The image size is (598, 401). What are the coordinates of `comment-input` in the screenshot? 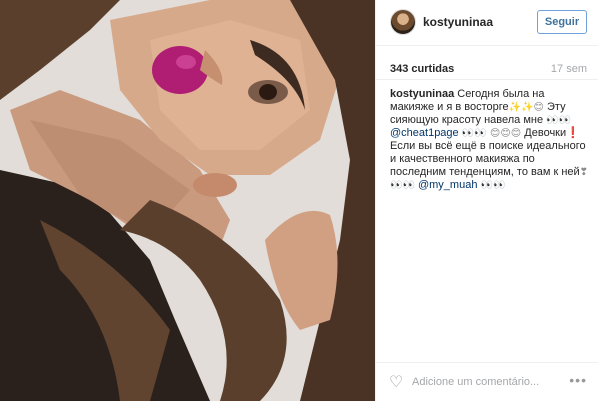 It's located at (487, 382).